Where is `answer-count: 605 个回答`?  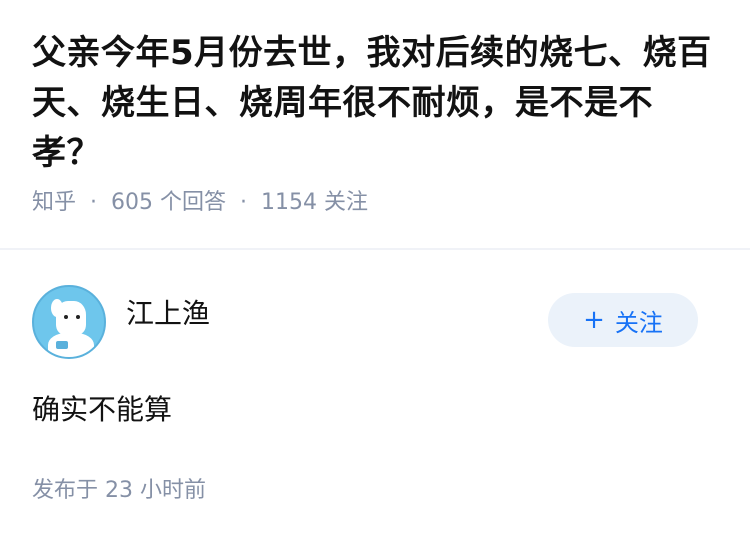 answer-count: 605 个回答 is located at coordinates (168, 203).